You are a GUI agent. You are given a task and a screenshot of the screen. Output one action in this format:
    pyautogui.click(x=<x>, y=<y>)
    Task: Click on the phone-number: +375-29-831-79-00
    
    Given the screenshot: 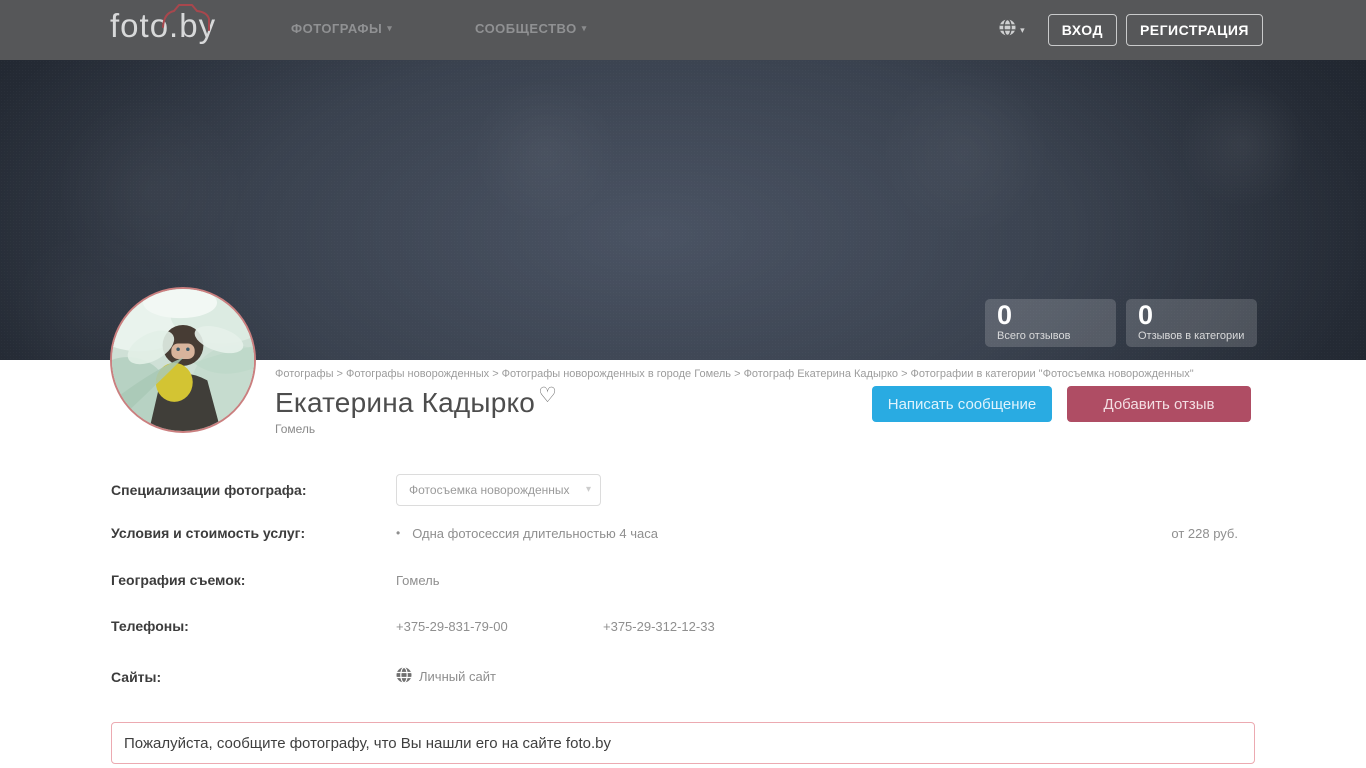 What is the action you would take?
    pyautogui.click(x=452, y=626)
    